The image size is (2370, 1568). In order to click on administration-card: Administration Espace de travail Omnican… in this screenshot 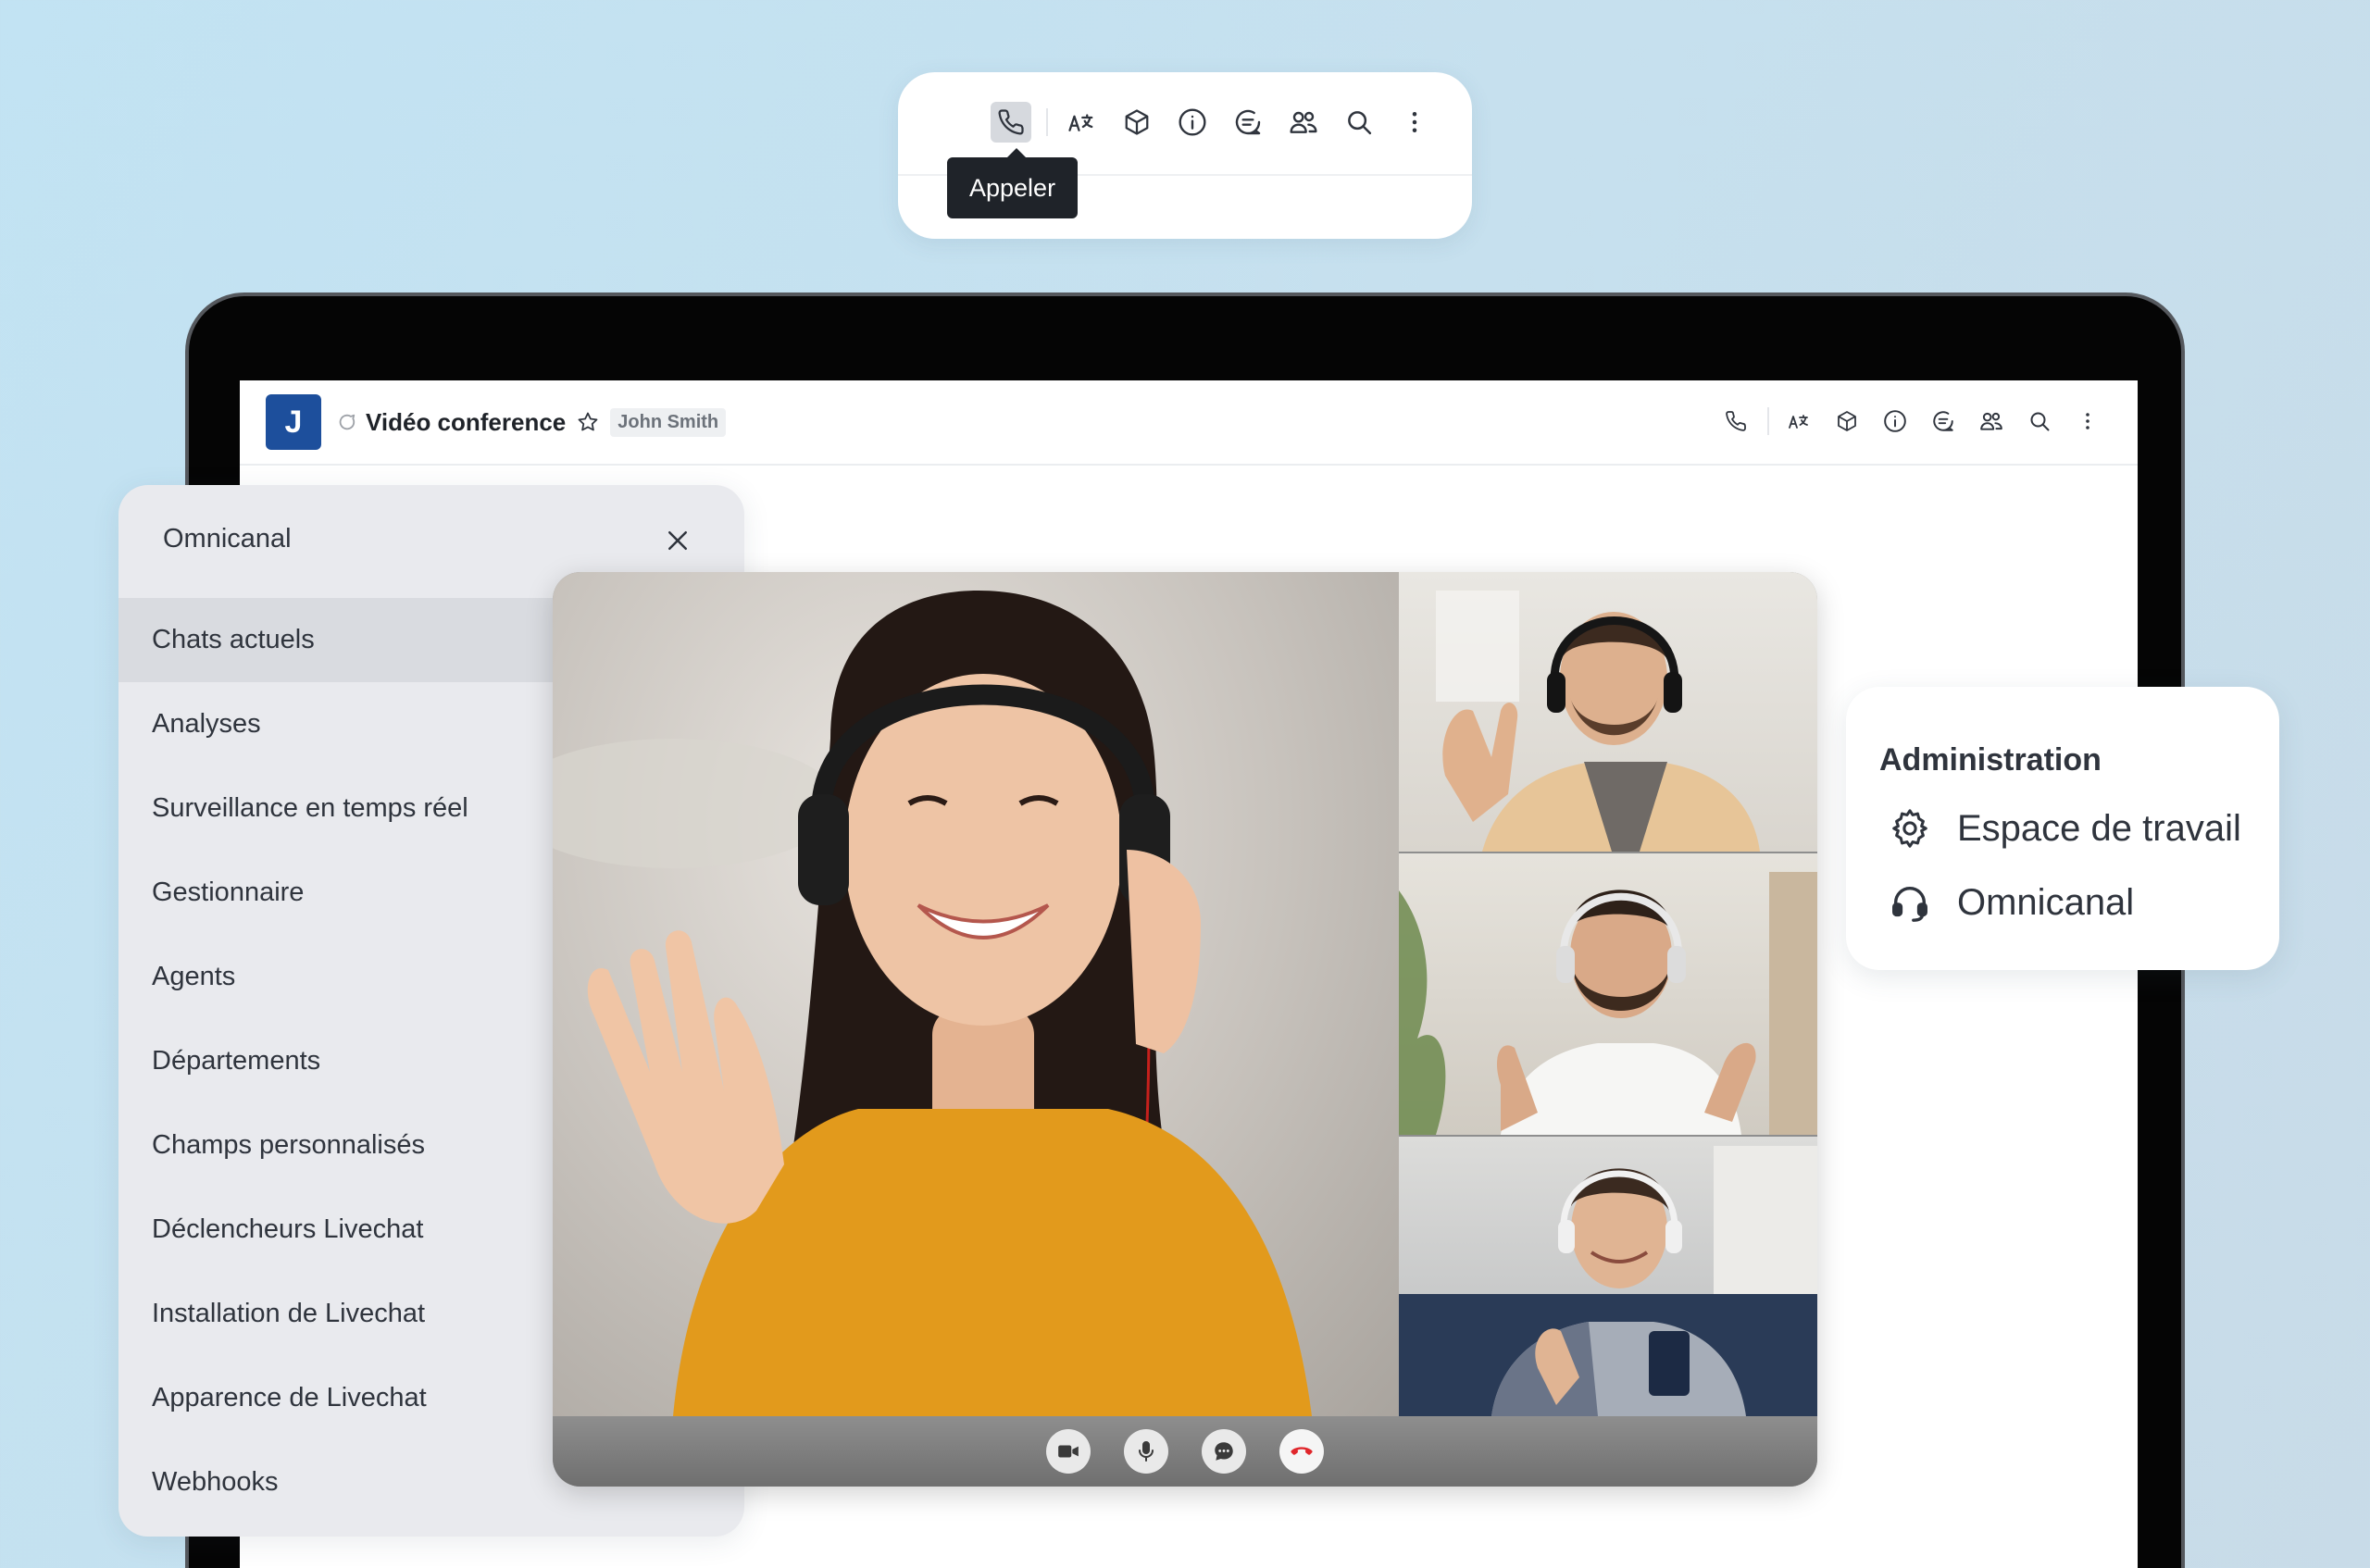, I will do `click(2062, 828)`.